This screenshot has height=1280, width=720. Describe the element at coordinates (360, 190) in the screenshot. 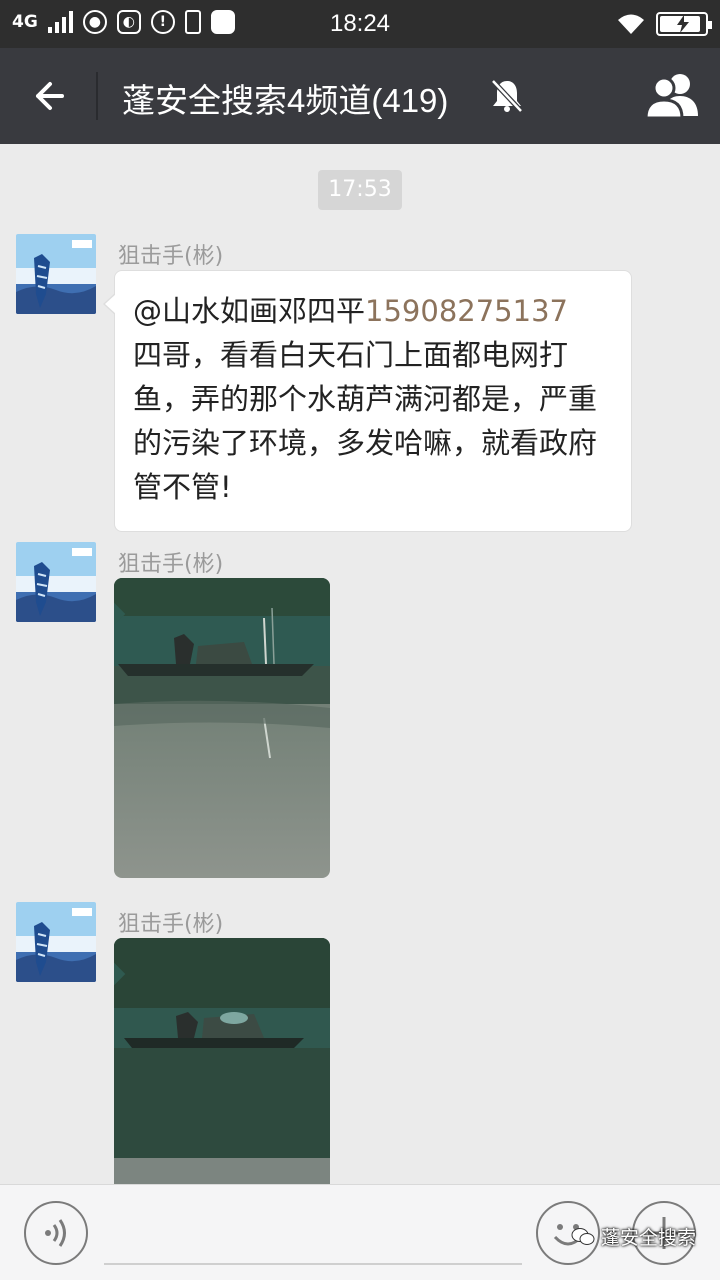

I see `time-divider: 17:53` at that location.